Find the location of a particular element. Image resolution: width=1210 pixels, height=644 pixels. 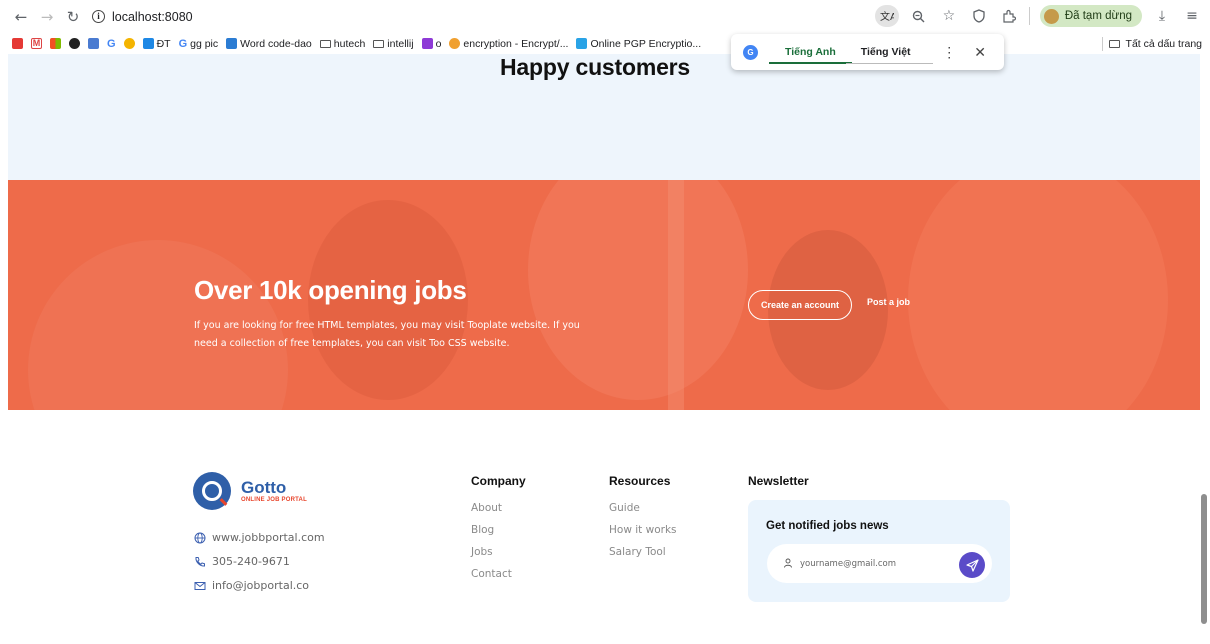

mail-icon is located at coordinates (200, 585).